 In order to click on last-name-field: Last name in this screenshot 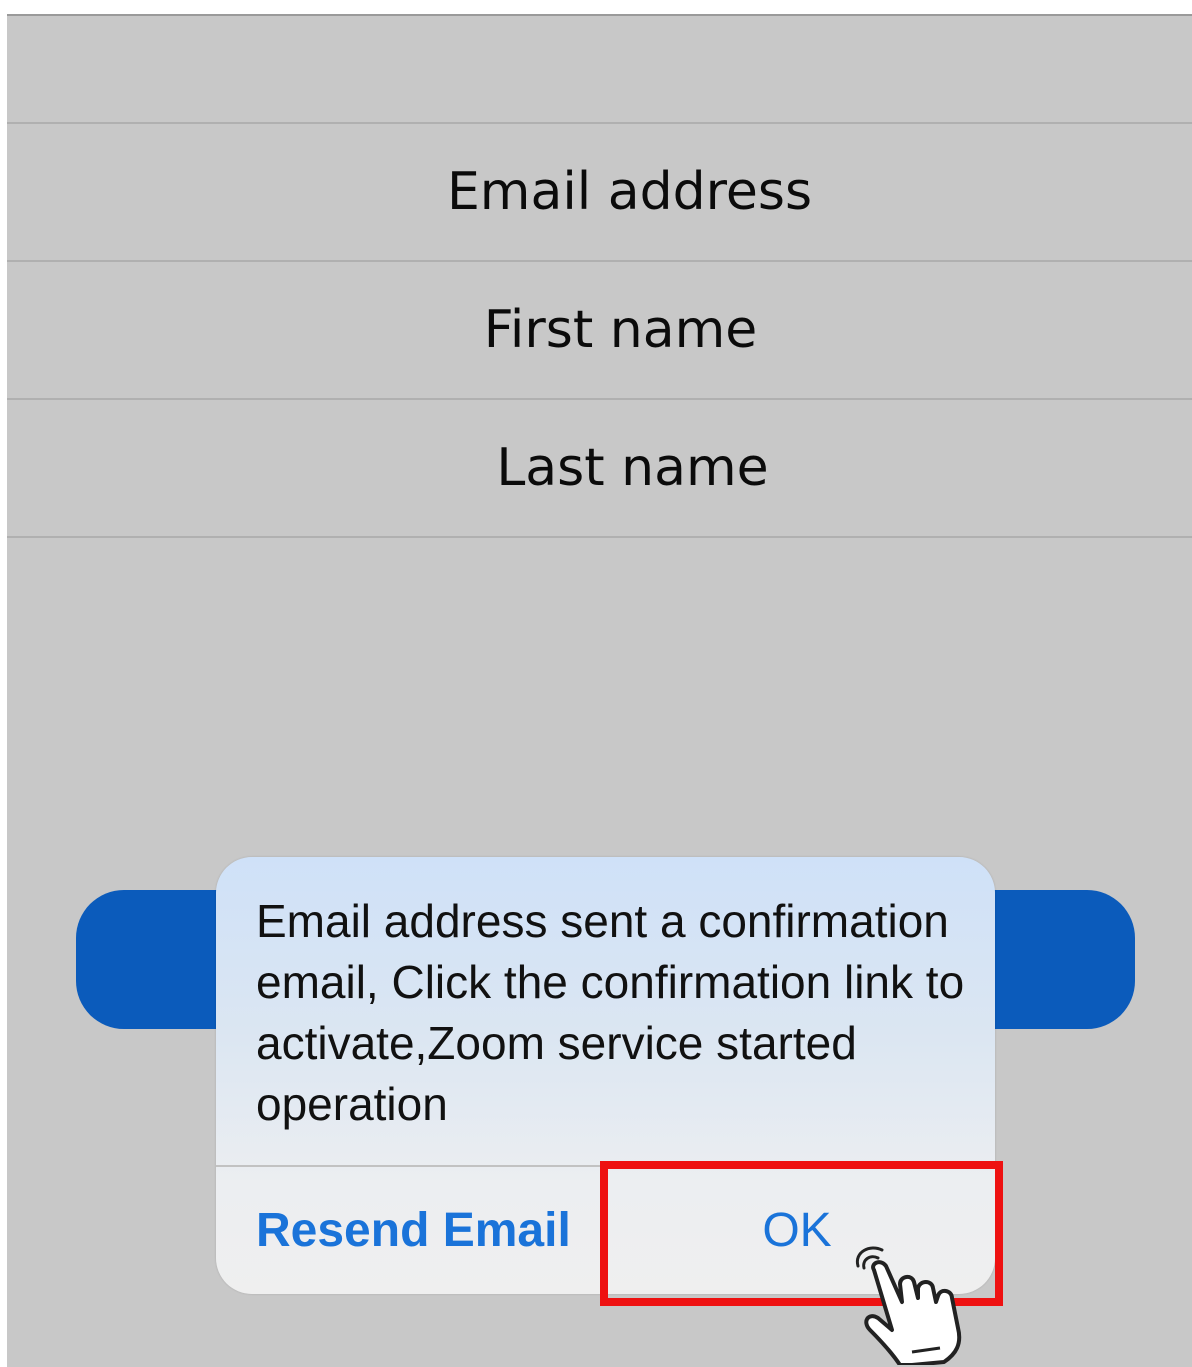, I will do `click(599, 469)`.